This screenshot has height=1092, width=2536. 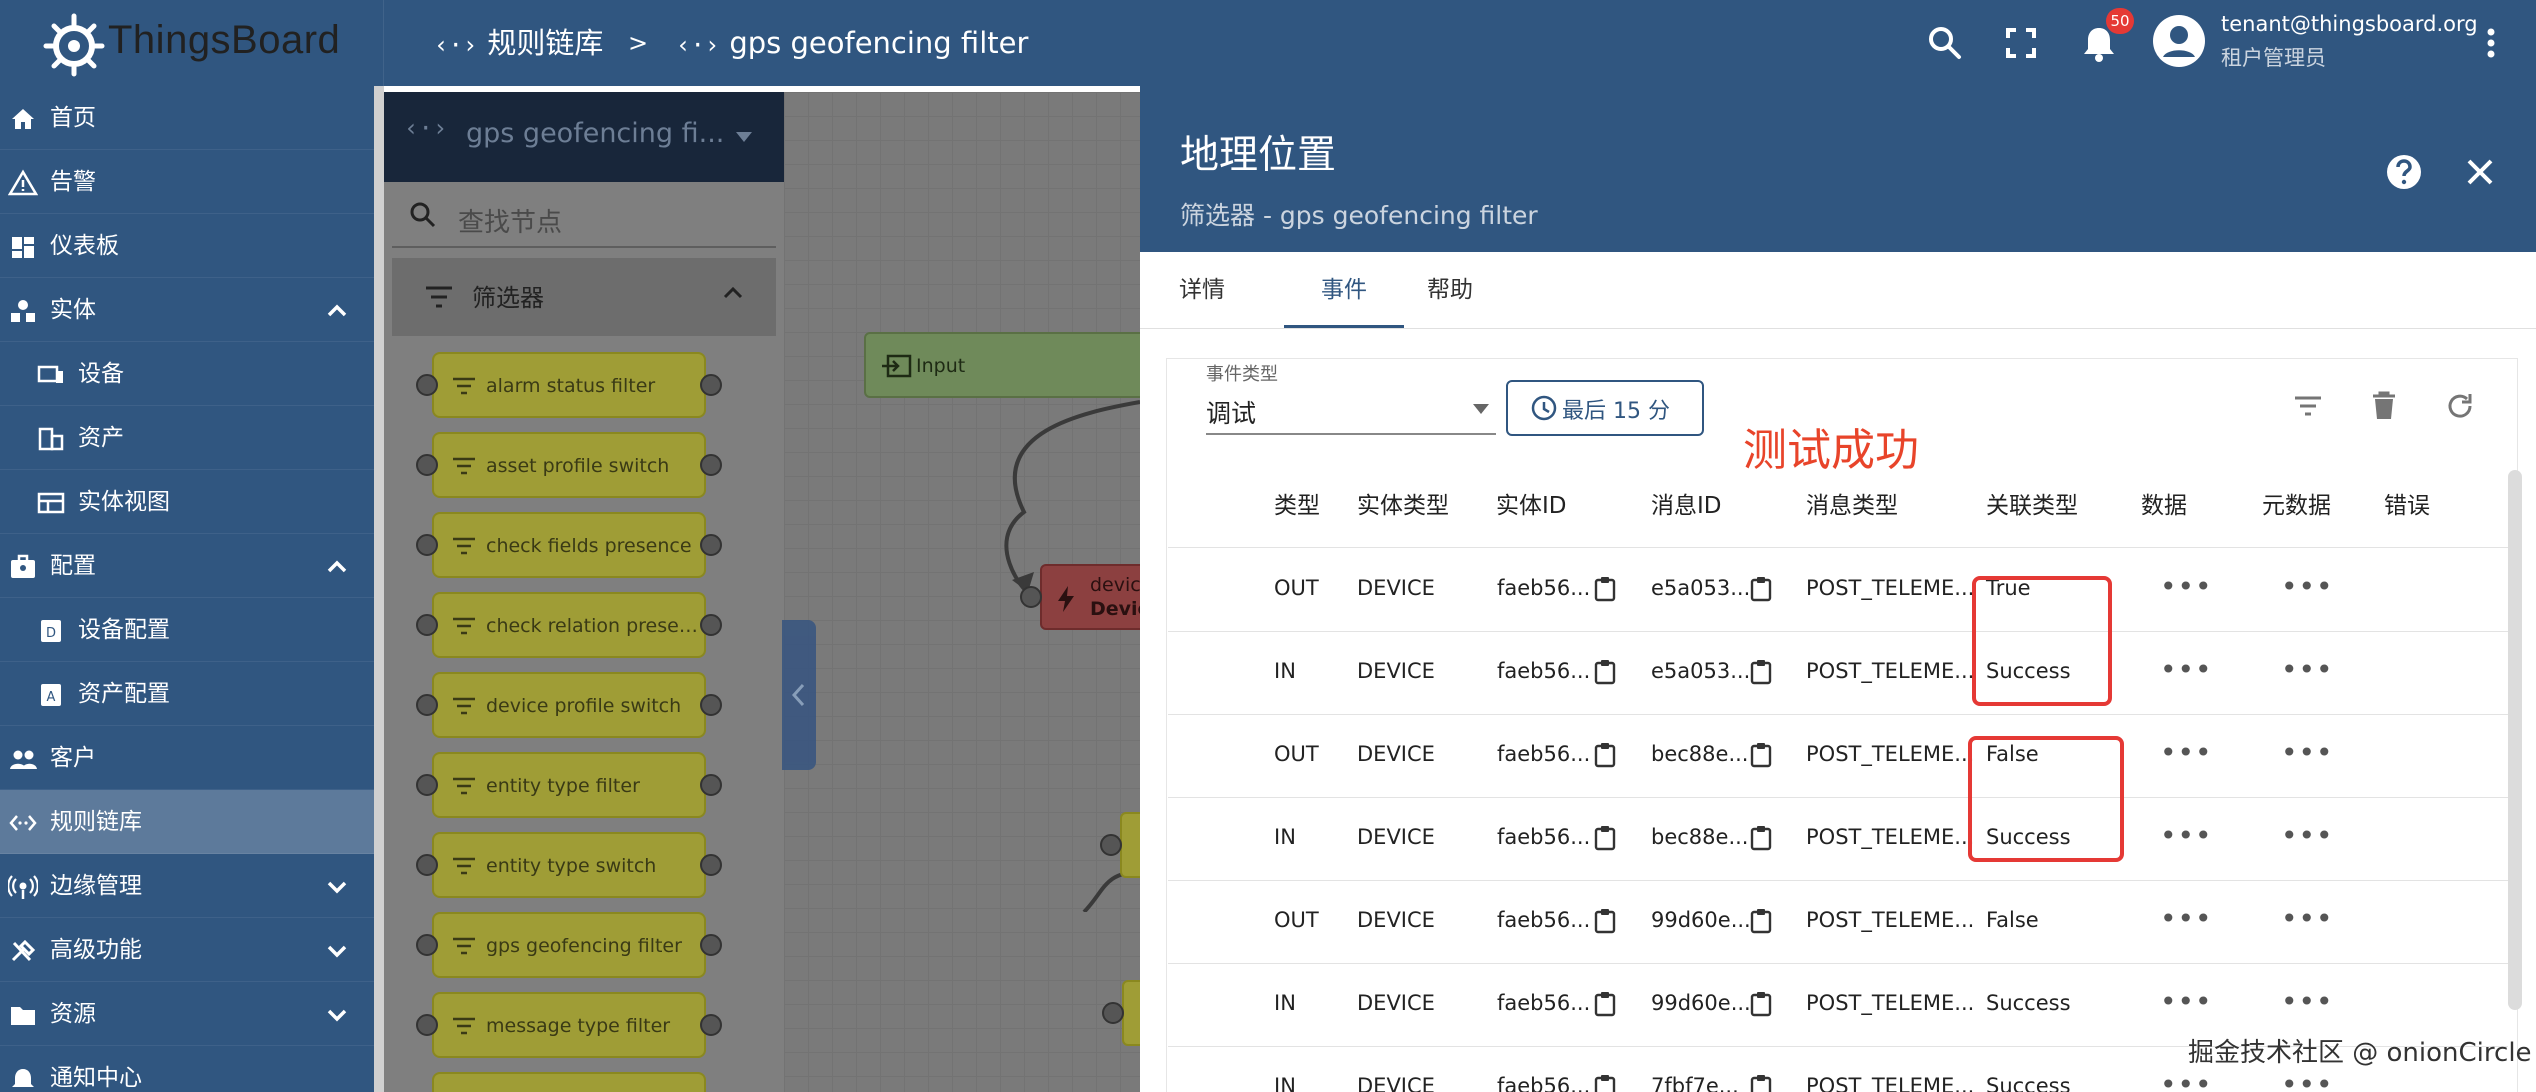 I want to click on sidebar-item-label: 首页, so click(x=73, y=118).